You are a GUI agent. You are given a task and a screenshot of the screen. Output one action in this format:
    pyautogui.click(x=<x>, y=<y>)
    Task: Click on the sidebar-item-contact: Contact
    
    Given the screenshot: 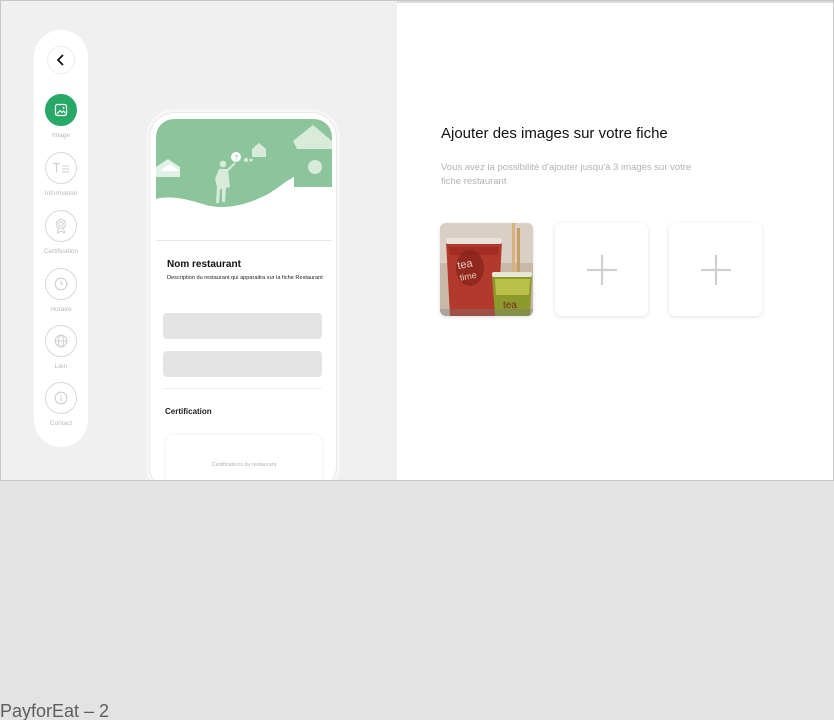 What is the action you would take?
    pyautogui.click(x=61, y=404)
    